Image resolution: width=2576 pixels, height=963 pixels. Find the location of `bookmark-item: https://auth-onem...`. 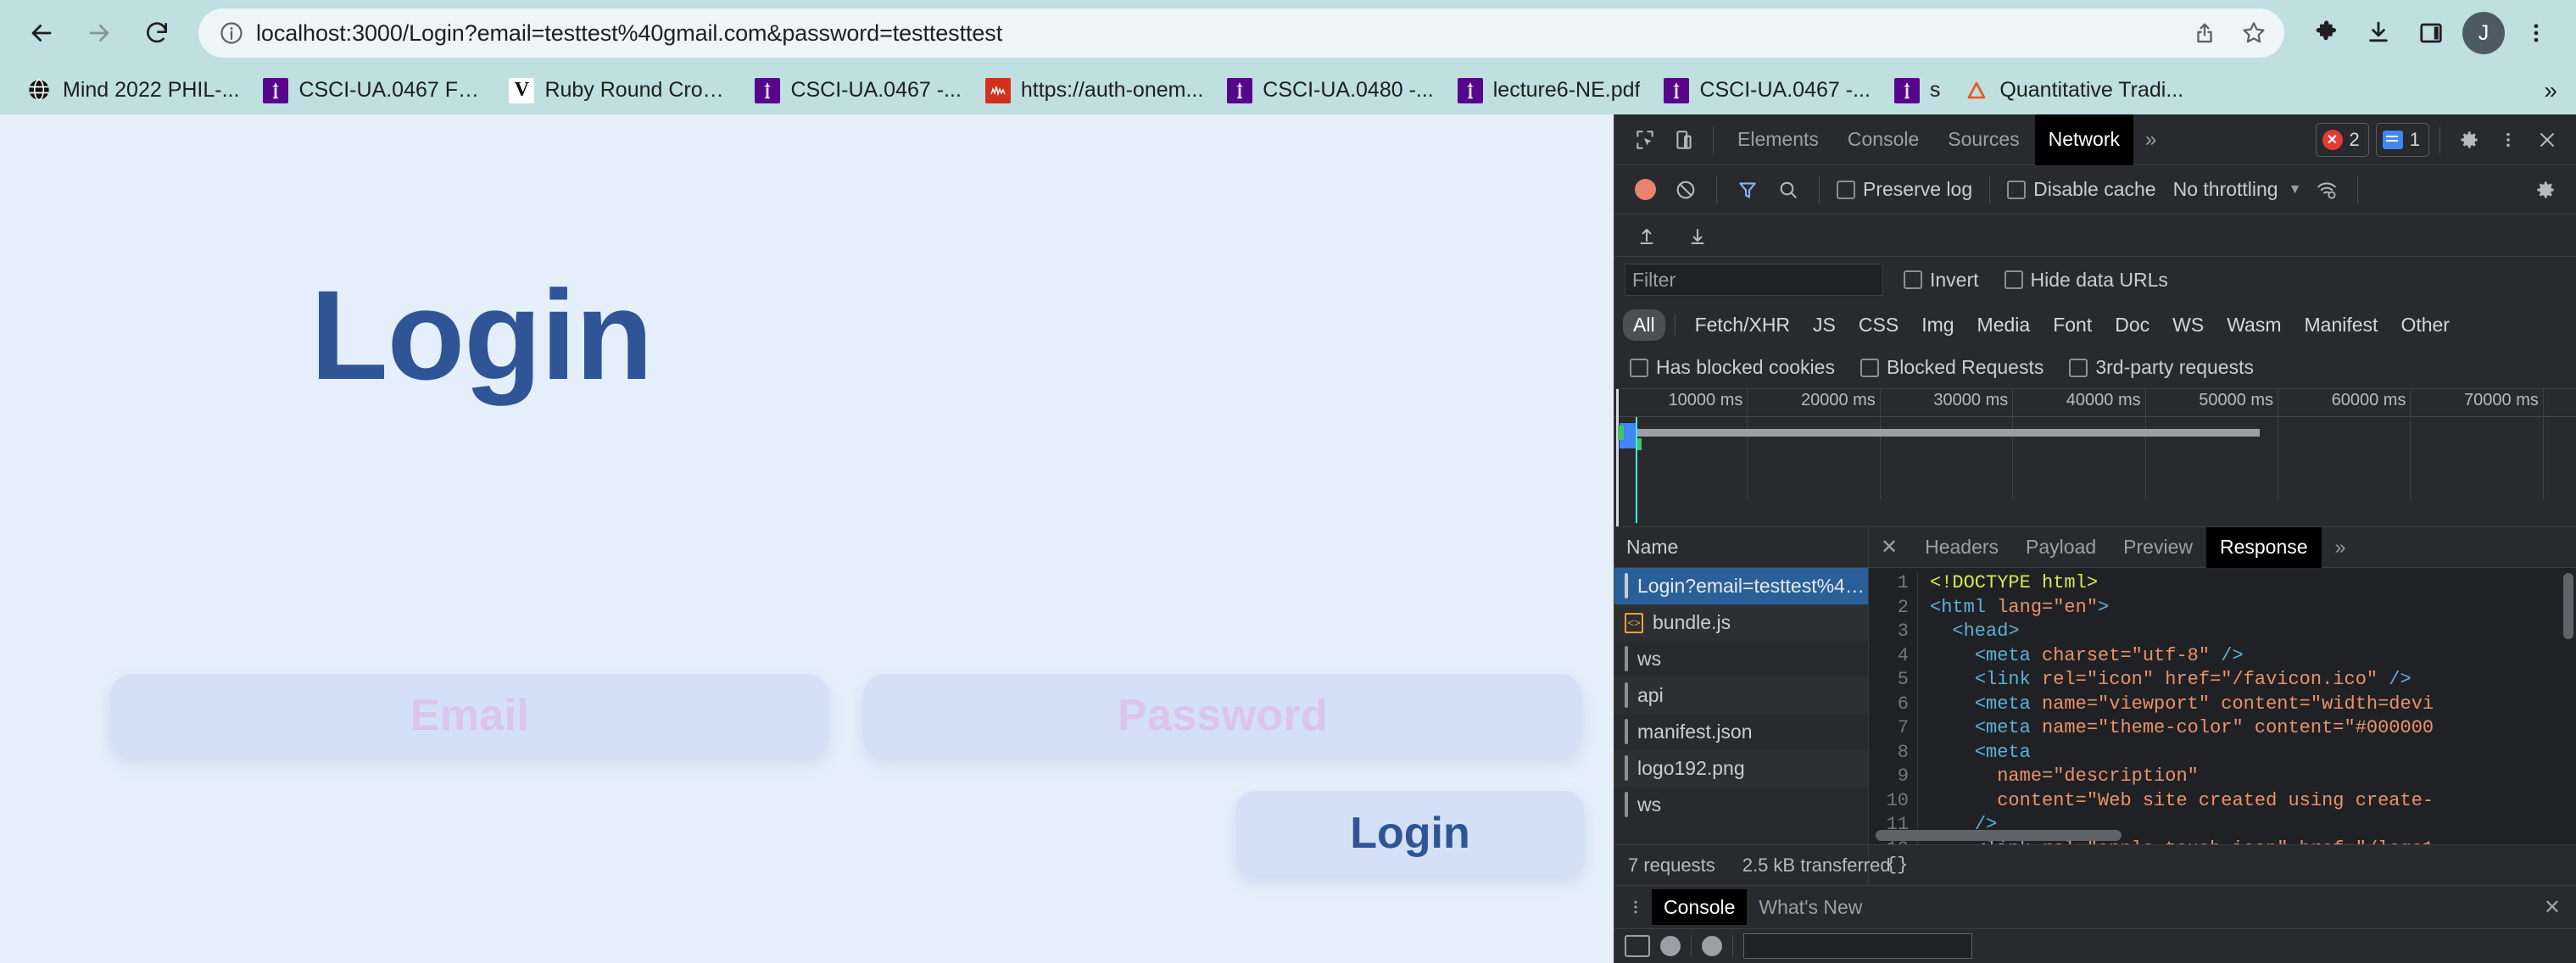

bookmark-item: https://auth-onem... is located at coordinates (1094, 91).